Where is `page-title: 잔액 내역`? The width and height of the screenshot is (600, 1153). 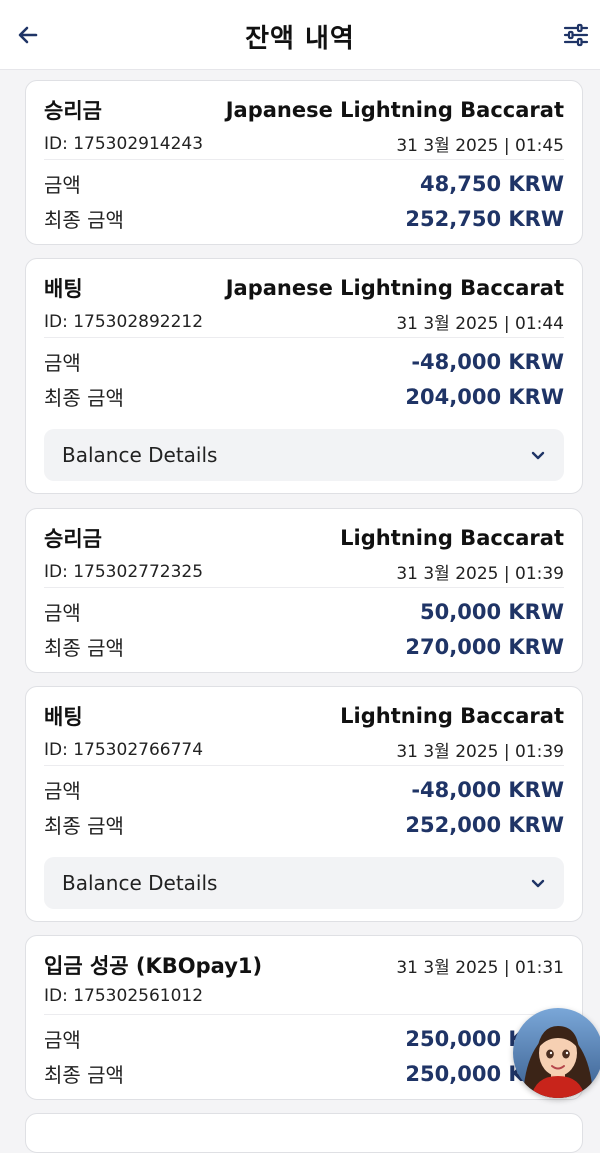 page-title: 잔액 내역 is located at coordinates (300, 39).